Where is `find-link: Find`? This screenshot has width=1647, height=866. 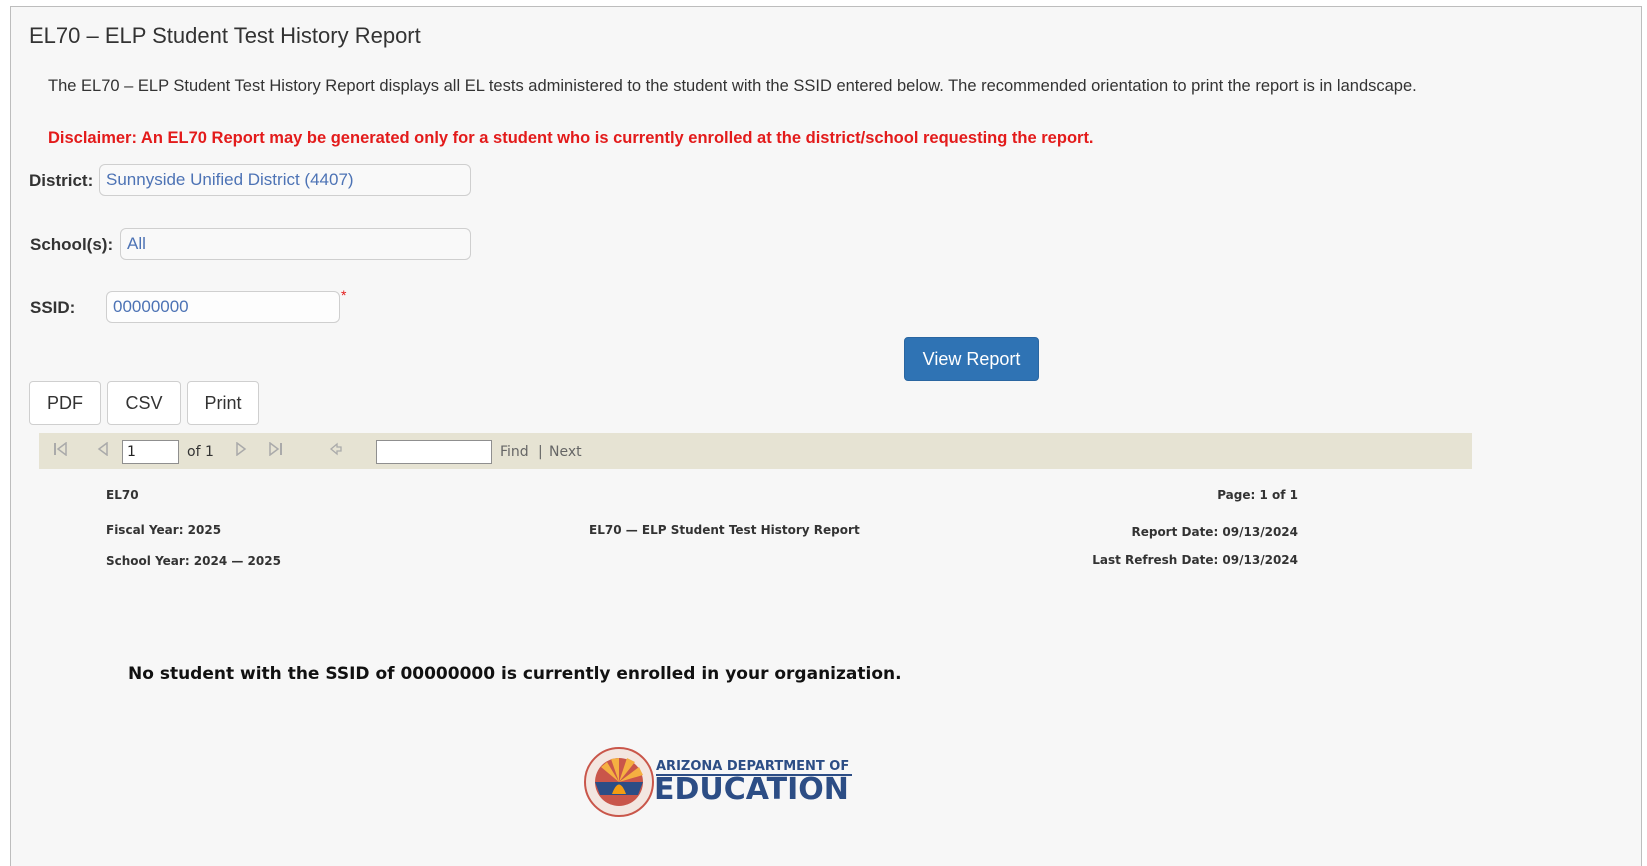 find-link: Find is located at coordinates (514, 452).